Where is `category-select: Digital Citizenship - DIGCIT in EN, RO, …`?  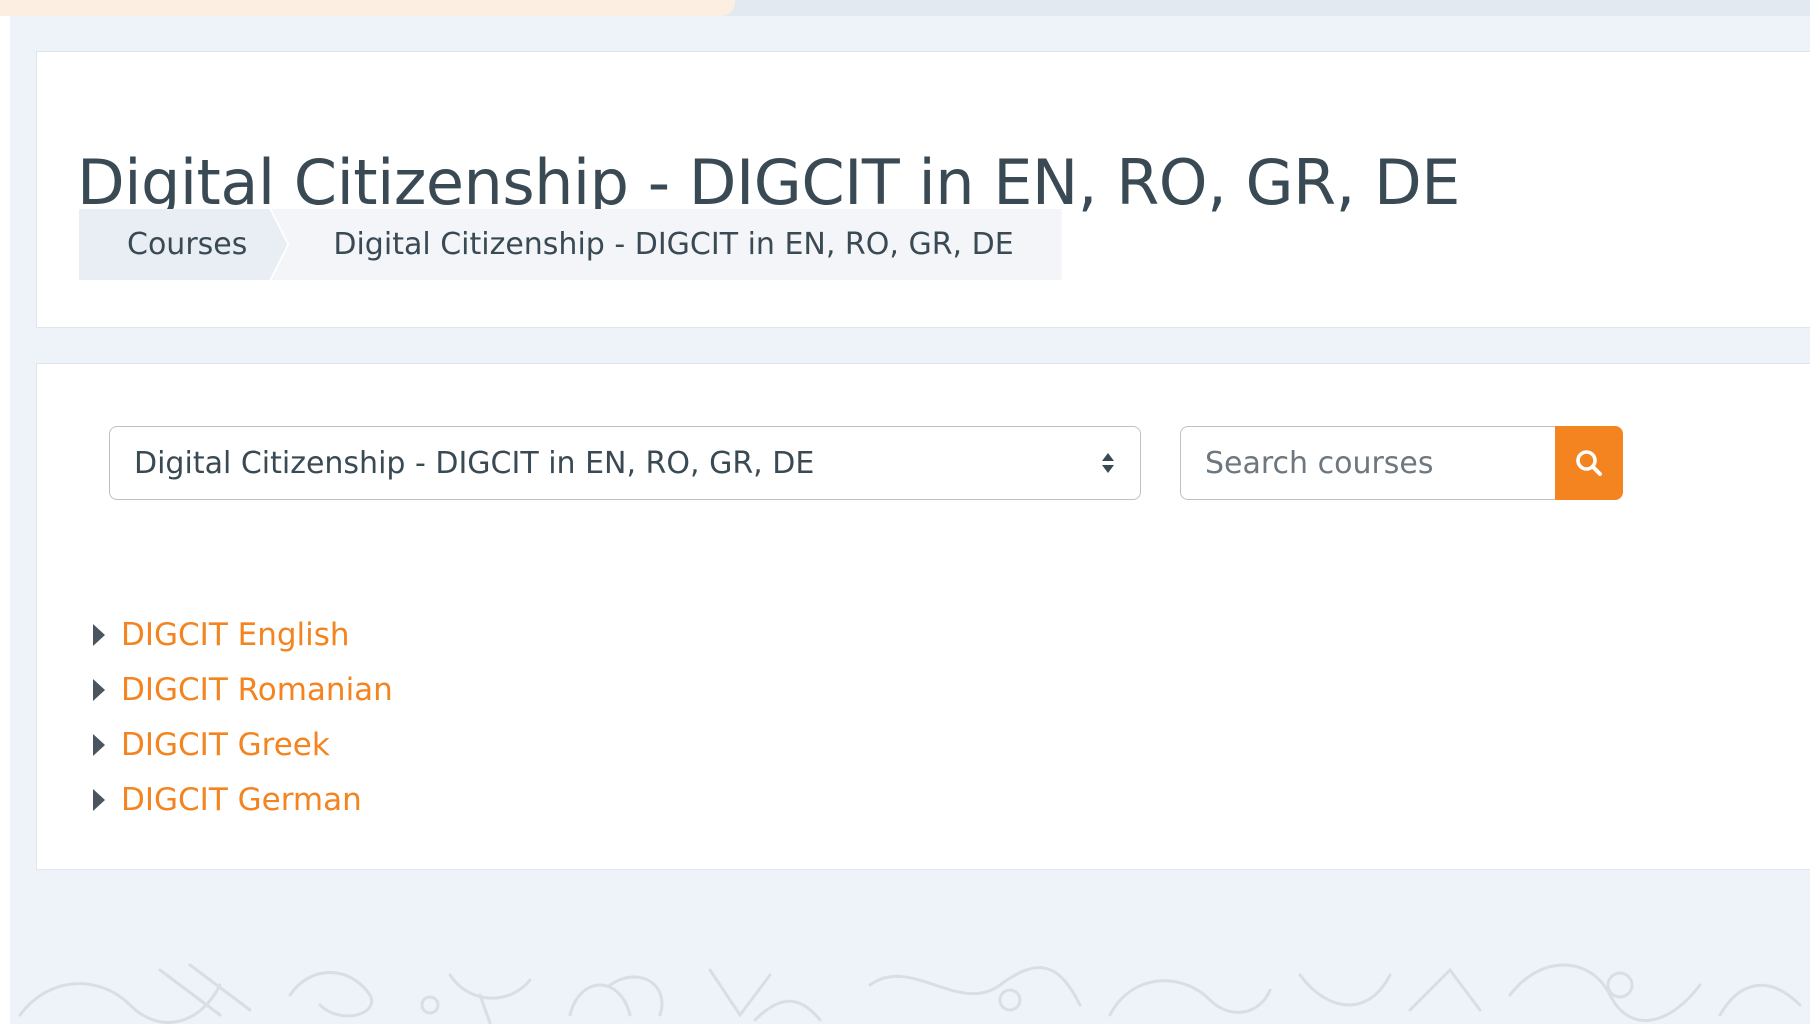 category-select: Digital Citizenship - DIGCIT in EN, RO, … is located at coordinates (625, 463).